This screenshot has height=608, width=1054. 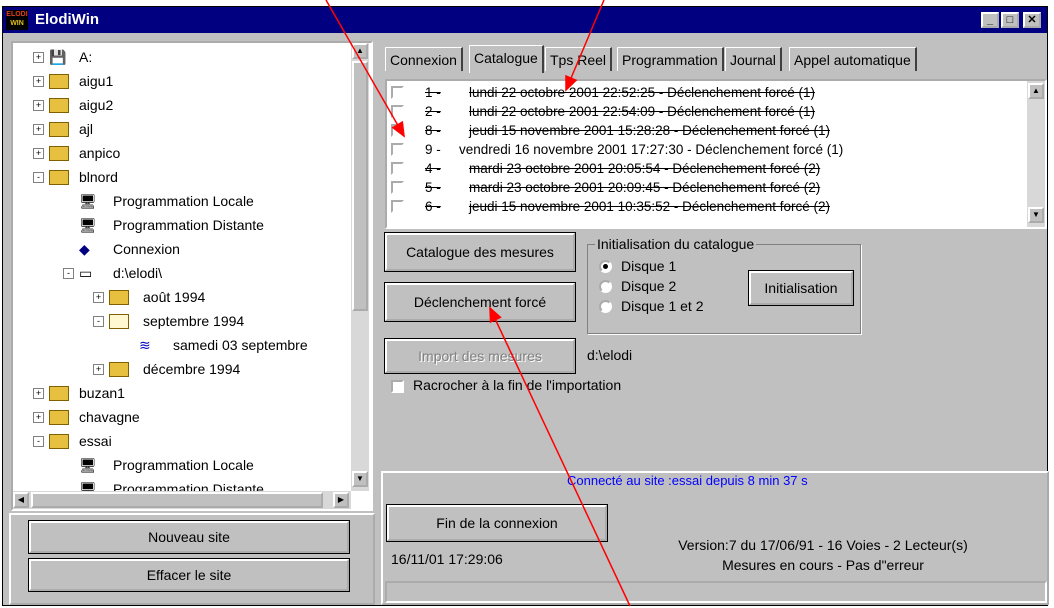 What do you see at coordinates (183, 81) in the screenshot?
I see `tree-item: + aigu1` at bounding box center [183, 81].